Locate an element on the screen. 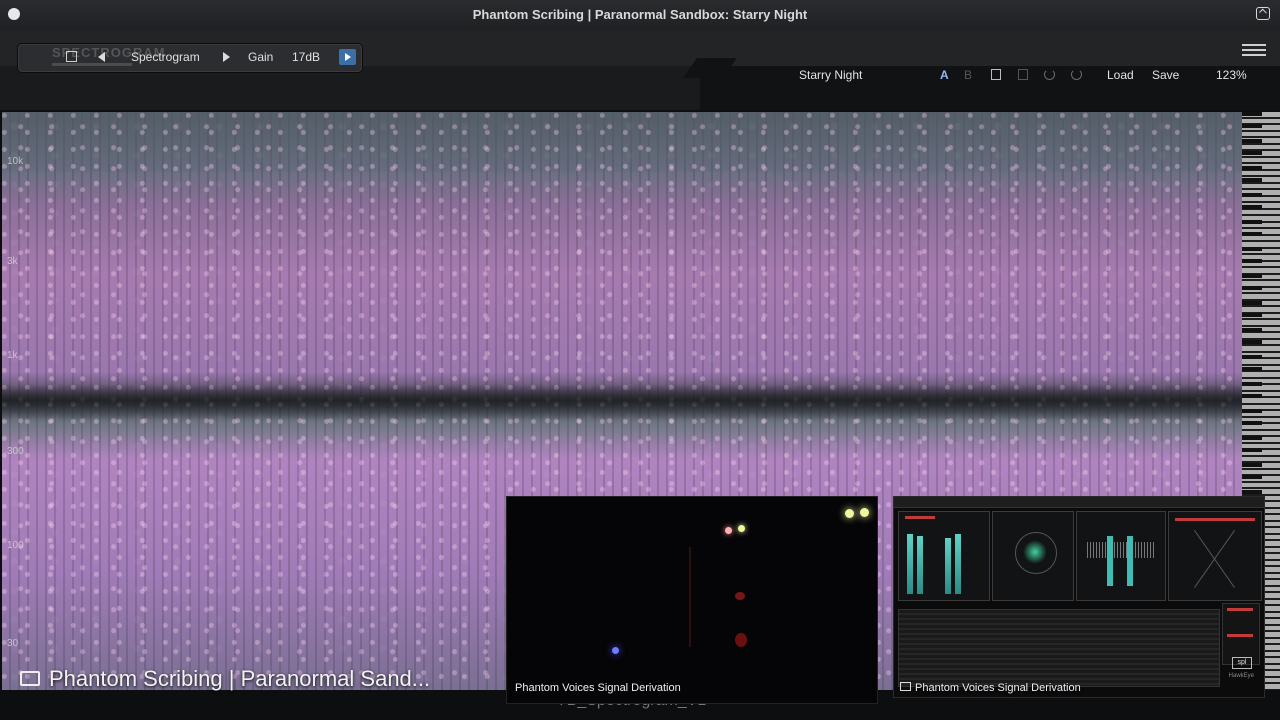  goniometer-panel is located at coordinates (1033, 556).